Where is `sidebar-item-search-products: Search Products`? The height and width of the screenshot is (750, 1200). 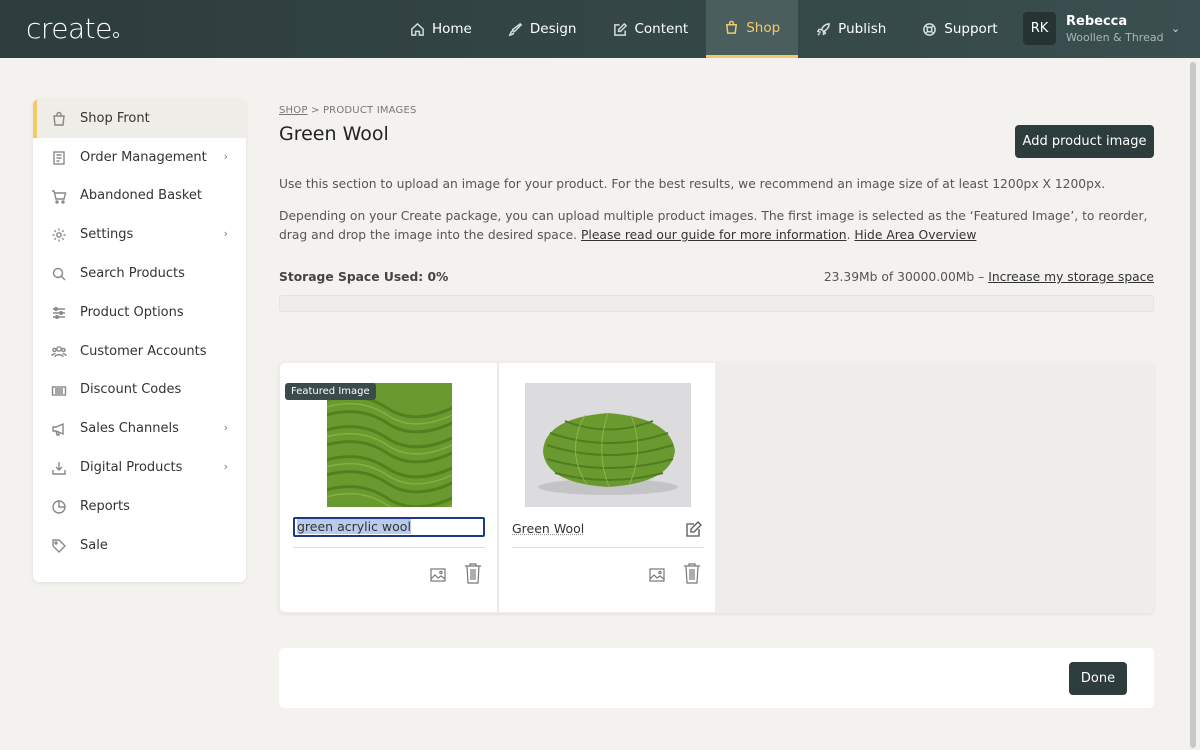
sidebar-item-search-products: Search Products is located at coordinates (139, 273).